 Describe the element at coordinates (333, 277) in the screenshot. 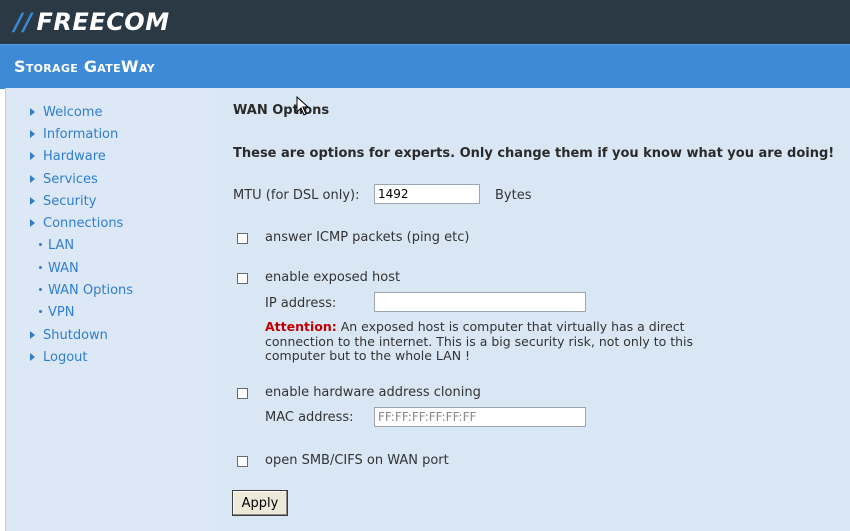

I see `exposed-host-label: enable exposed host` at that location.